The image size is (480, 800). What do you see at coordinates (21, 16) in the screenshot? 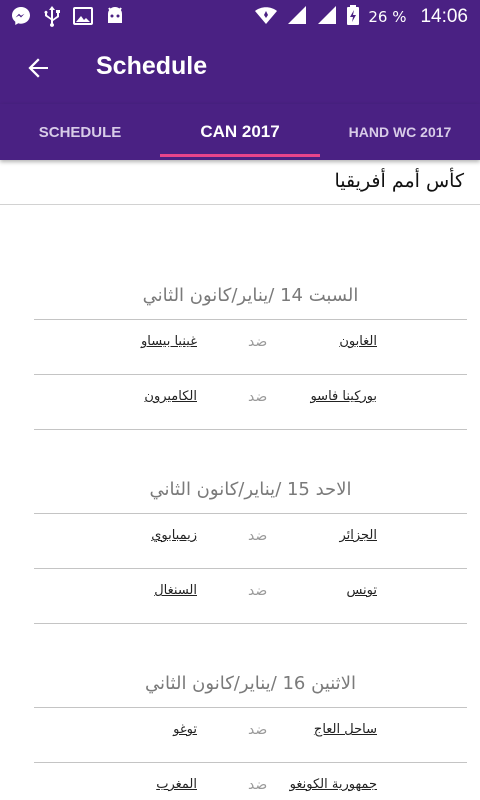
I see `messenger-icon` at bounding box center [21, 16].